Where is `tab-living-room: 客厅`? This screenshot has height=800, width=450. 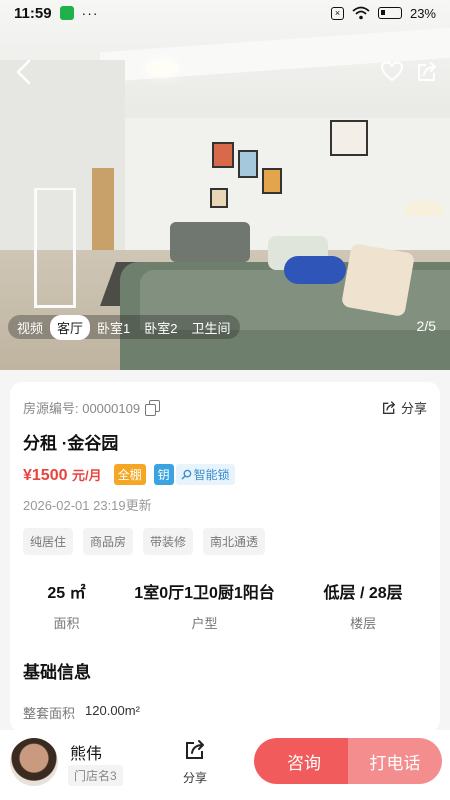 tab-living-room: 客厅 is located at coordinates (70, 327).